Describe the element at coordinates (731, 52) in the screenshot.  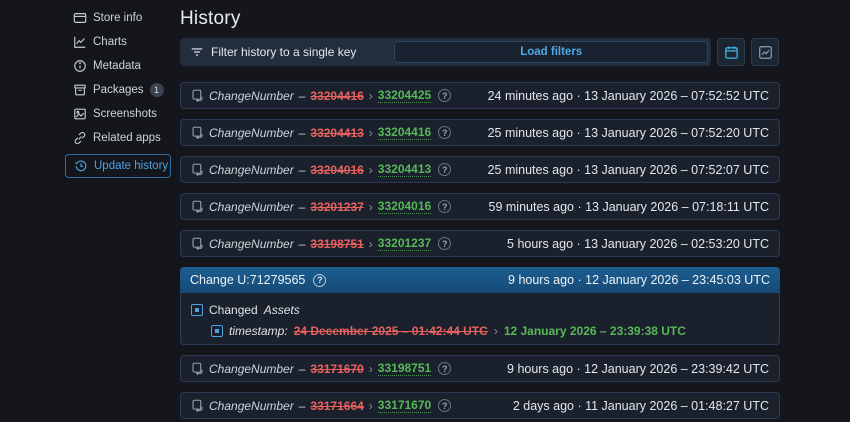
I see `calendar-button` at that location.